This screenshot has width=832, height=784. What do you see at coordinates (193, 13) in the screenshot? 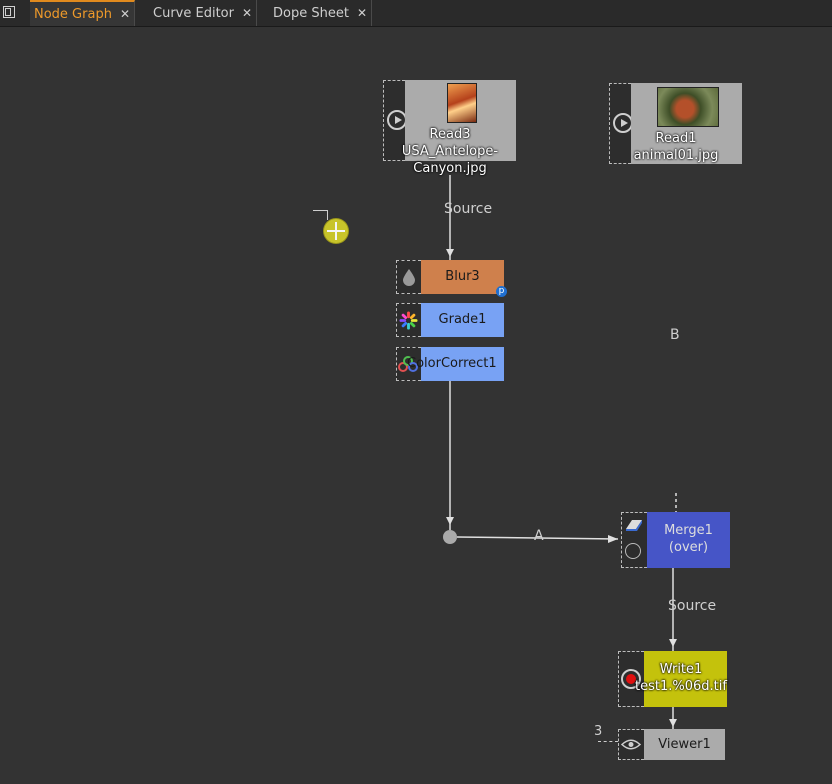
I see `tab-label: Curve Editor` at bounding box center [193, 13].